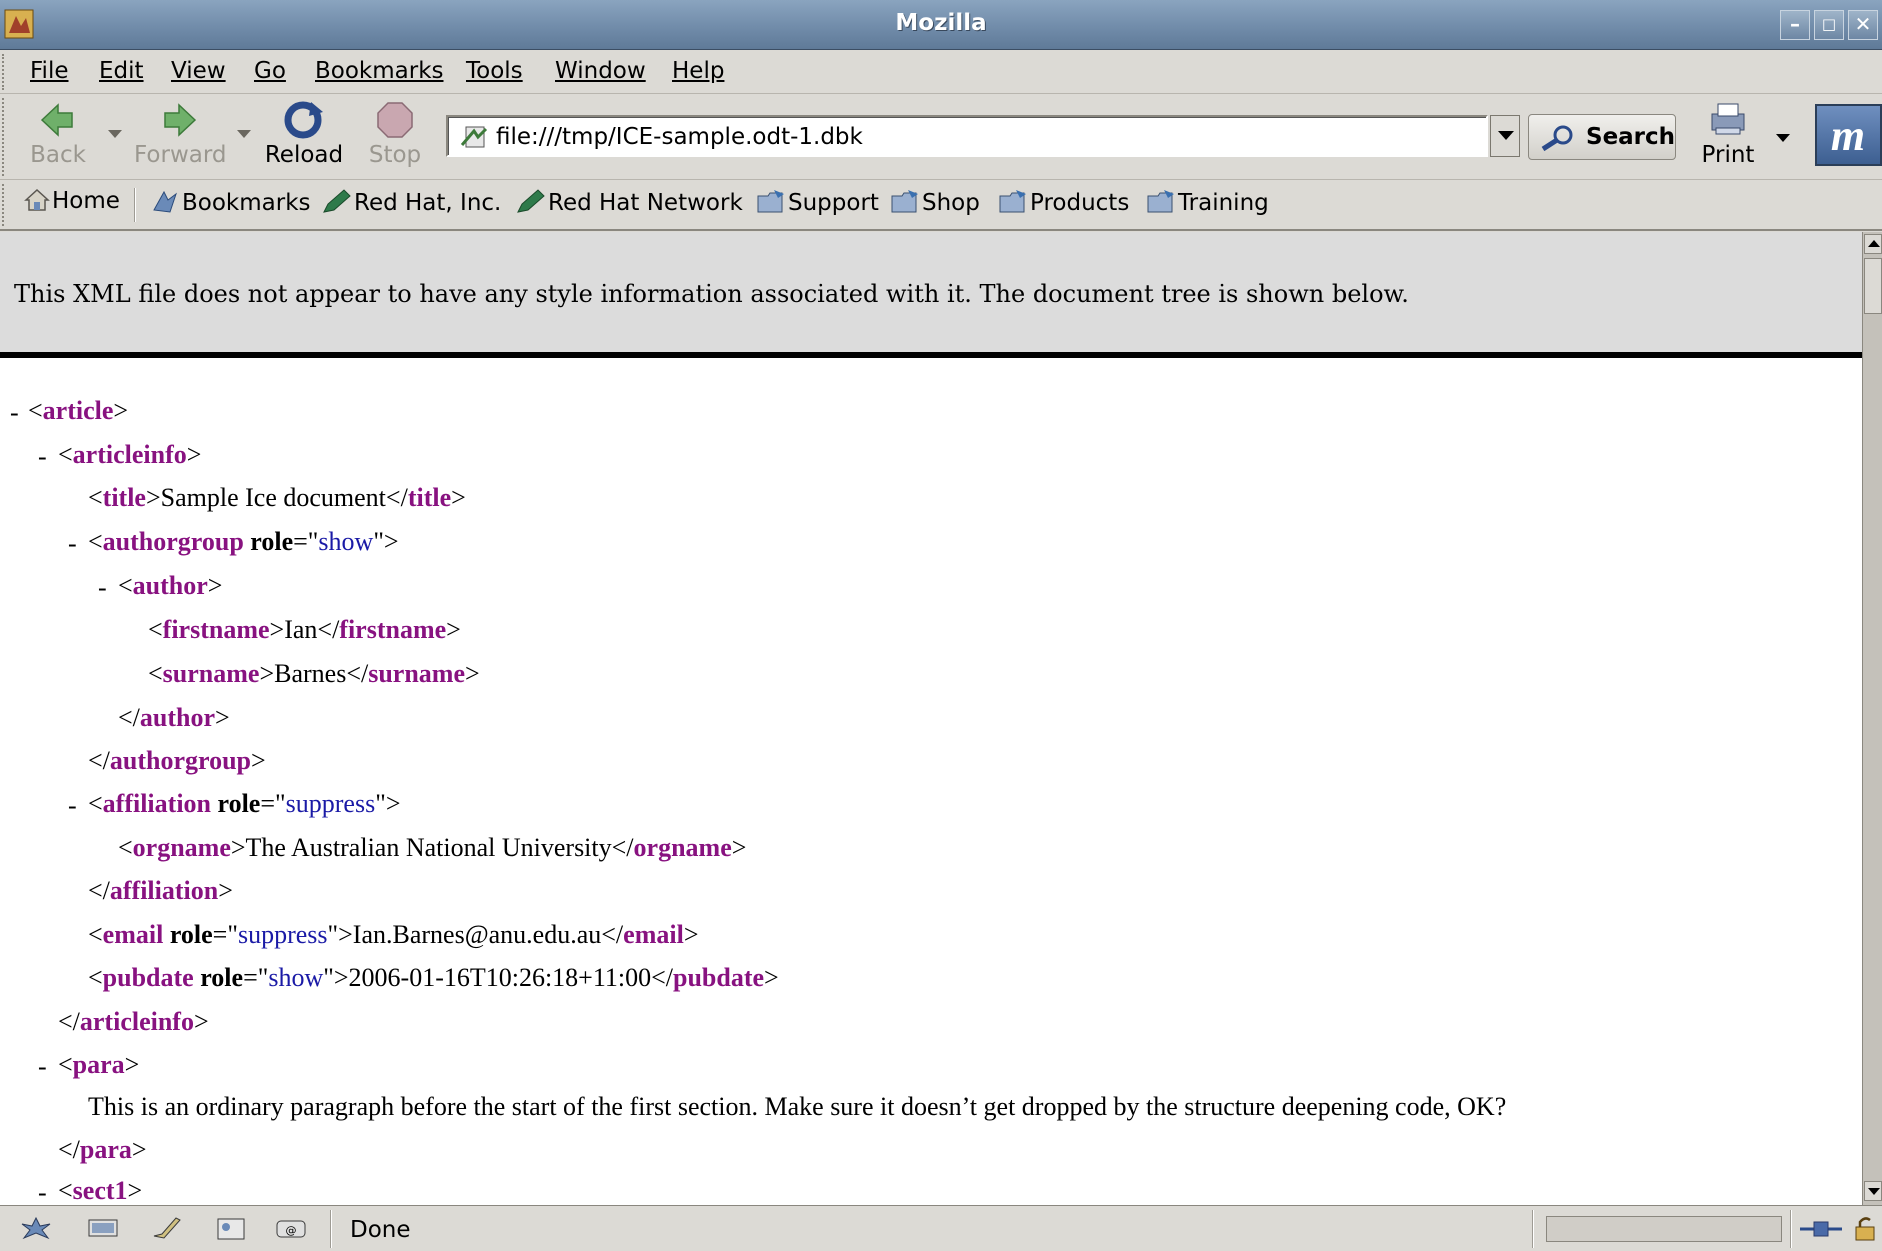 The width and height of the screenshot is (1882, 1251). I want to click on stop-button: Stop, so click(395, 138).